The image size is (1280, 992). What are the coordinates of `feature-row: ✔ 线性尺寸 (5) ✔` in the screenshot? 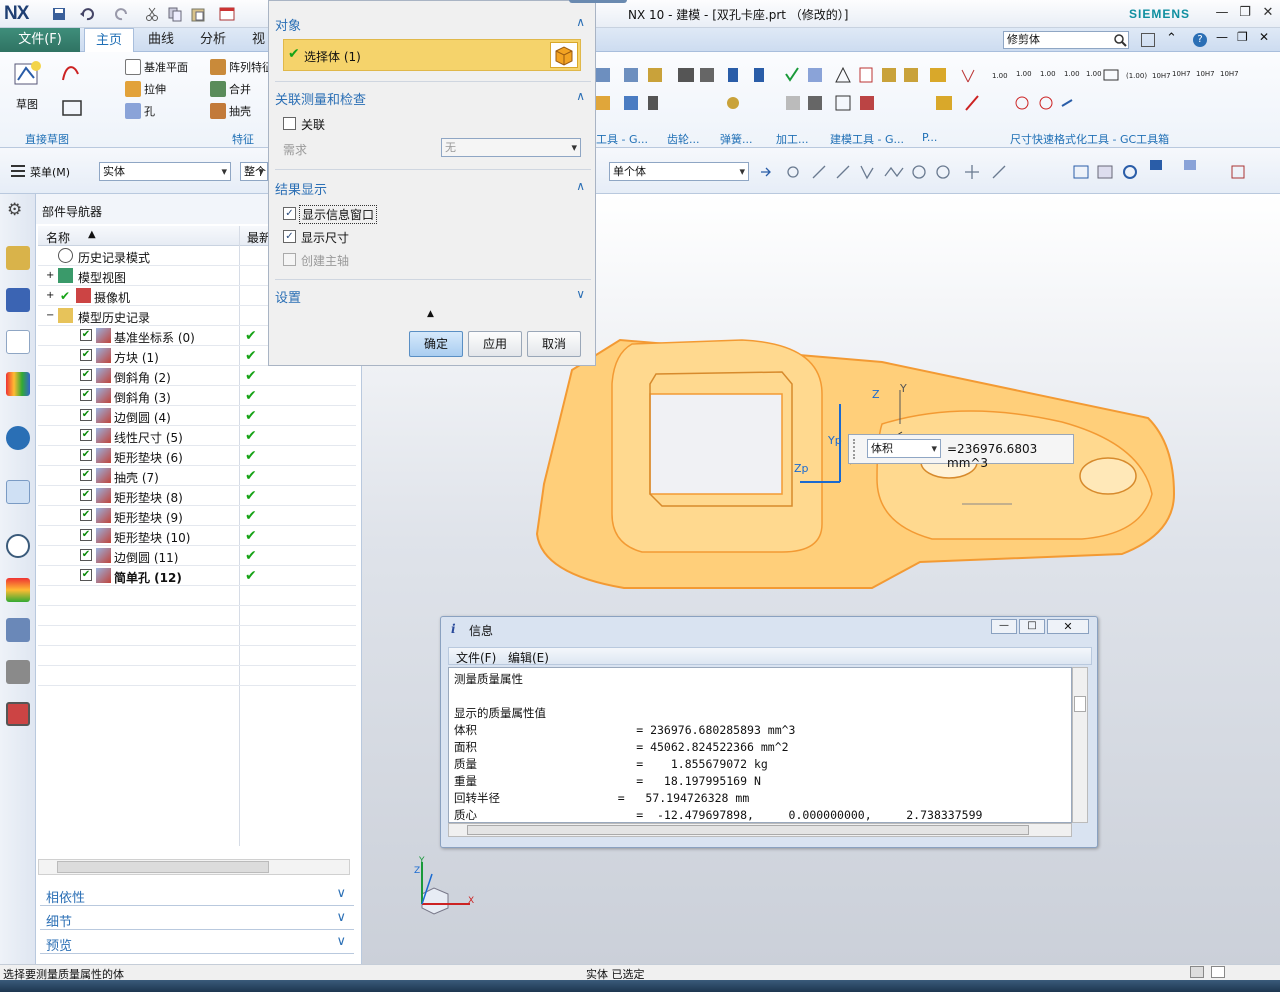 It's located at (197, 436).